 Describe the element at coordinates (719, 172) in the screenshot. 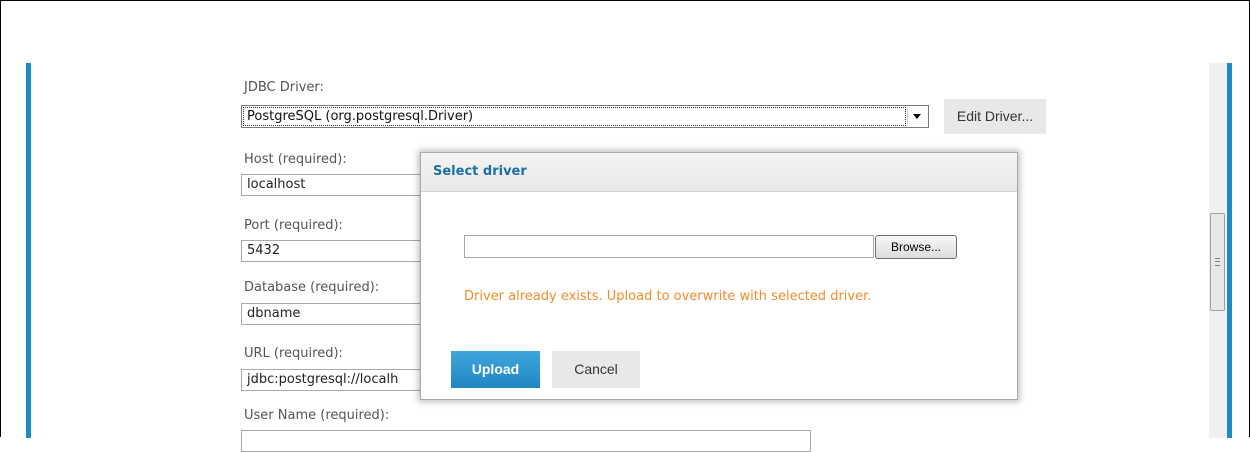

I see `dialog-header: Select driver` at that location.